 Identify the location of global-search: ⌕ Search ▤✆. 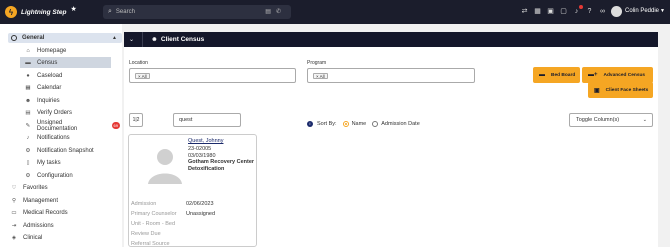
(197, 12).